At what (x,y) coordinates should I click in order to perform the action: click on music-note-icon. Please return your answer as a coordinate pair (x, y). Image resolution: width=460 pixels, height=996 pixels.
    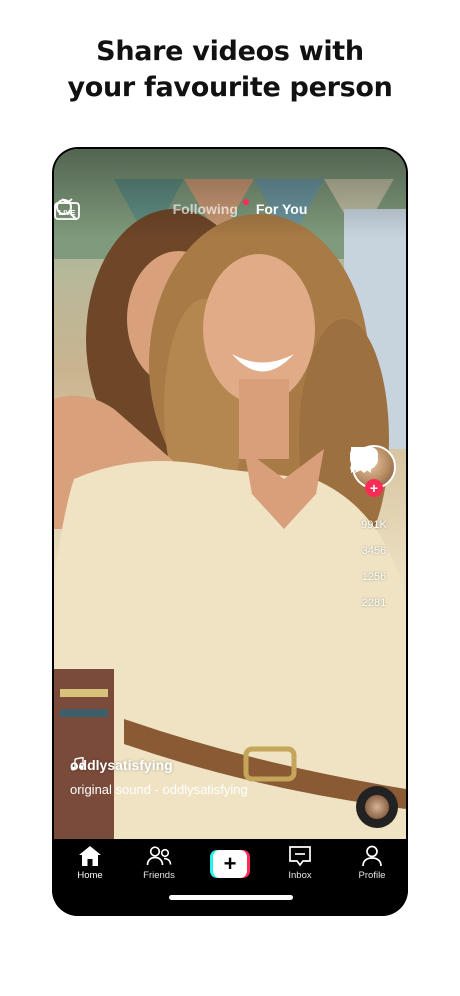
    Looking at the image, I should click on (77, 764).